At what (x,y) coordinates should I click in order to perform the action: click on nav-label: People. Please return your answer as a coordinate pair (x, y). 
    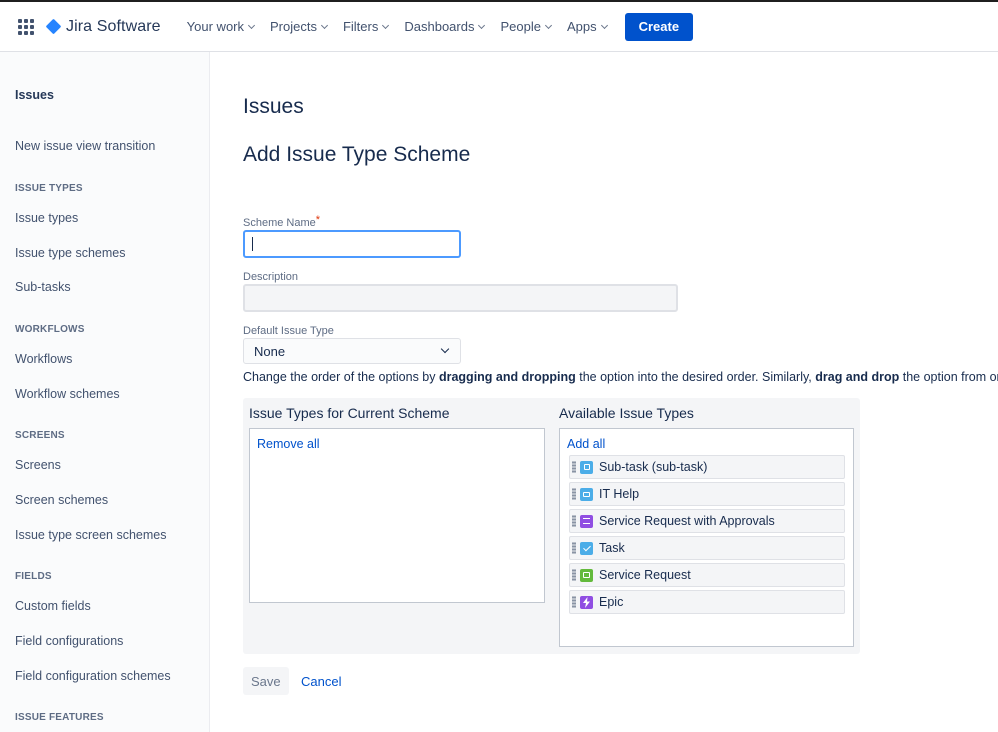
    Looking at the image, I should click on (520, 26).